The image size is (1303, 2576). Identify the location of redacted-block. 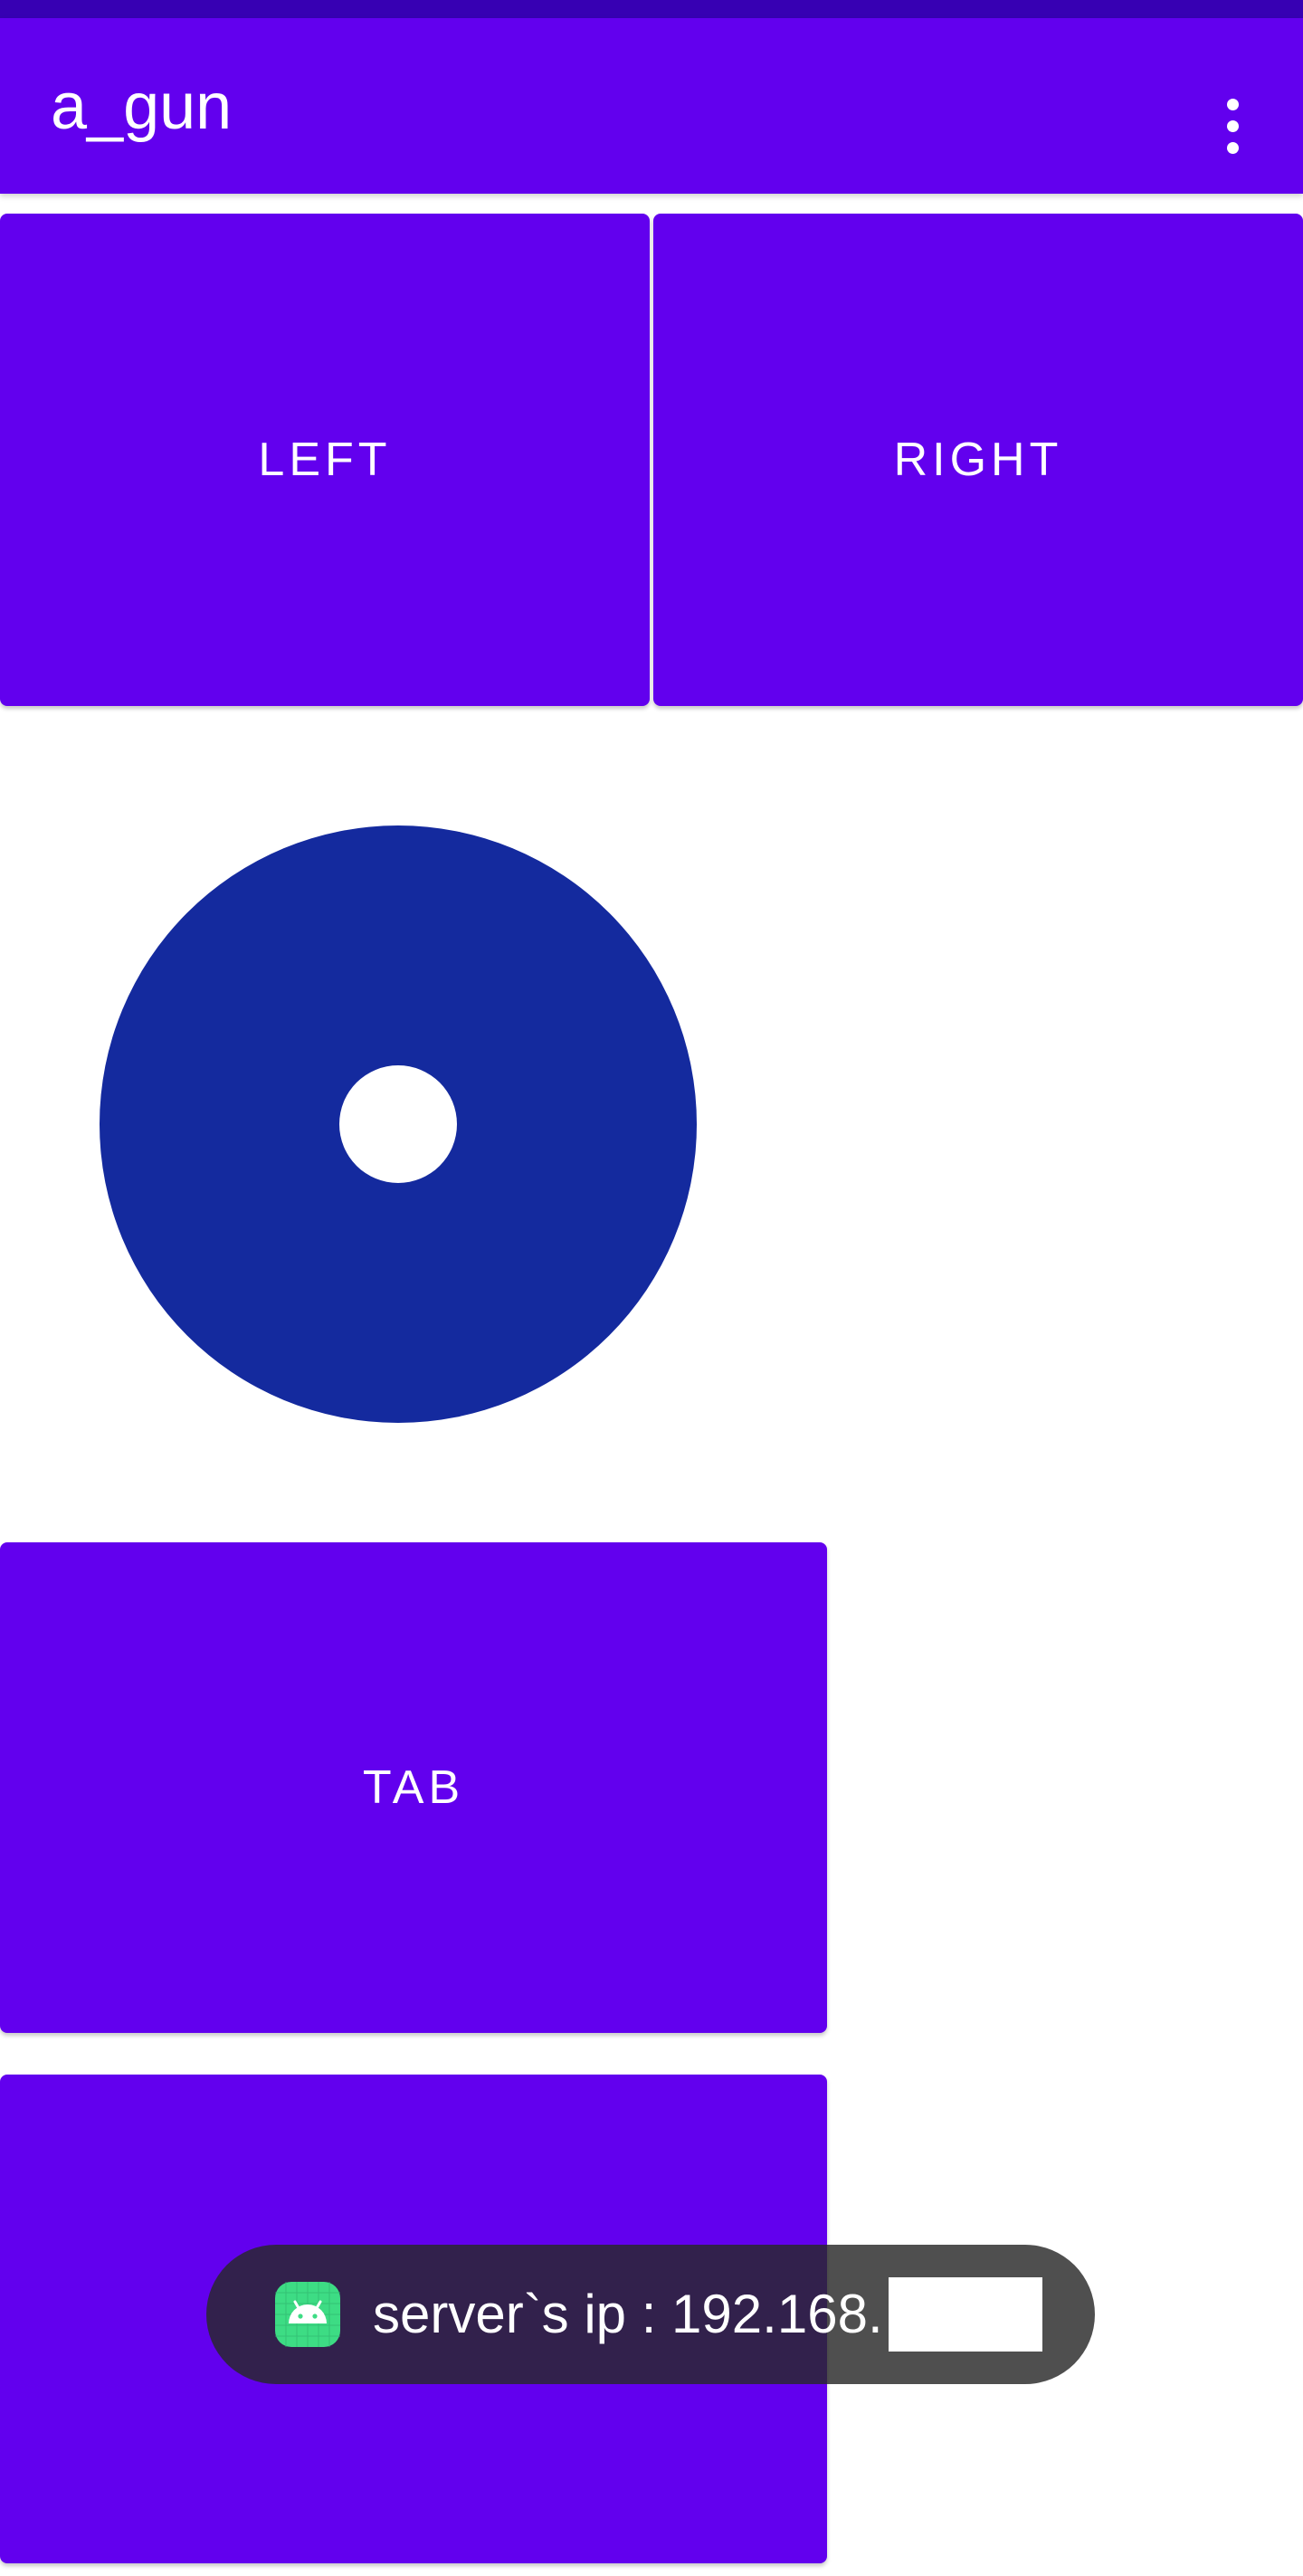
(965, 2314).